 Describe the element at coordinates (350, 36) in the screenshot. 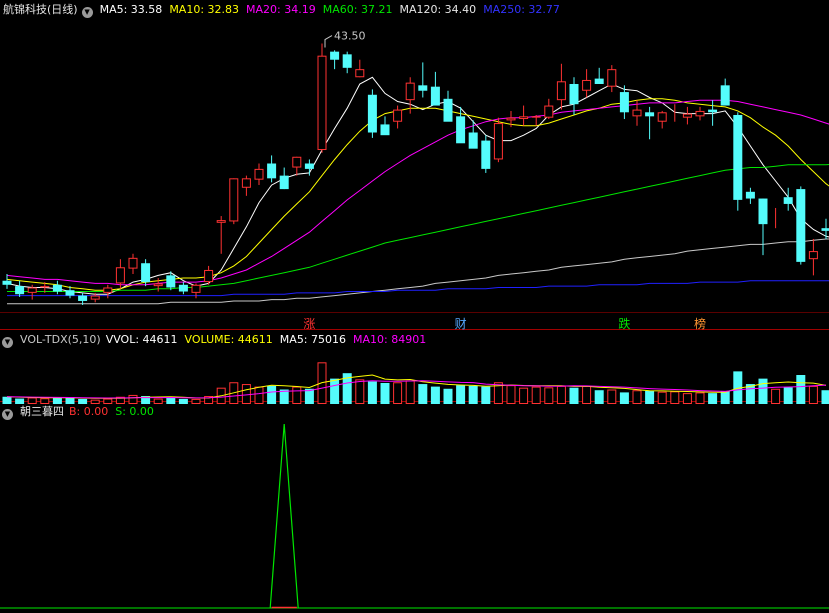

I see `max-price-label: 43.50` at that location.